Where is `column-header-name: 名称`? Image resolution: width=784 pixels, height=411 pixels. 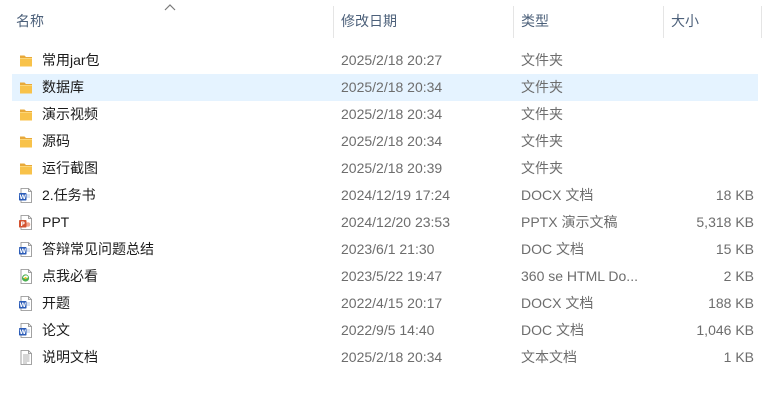 column-header-name: 名称 is located at coordinates (171, 20).